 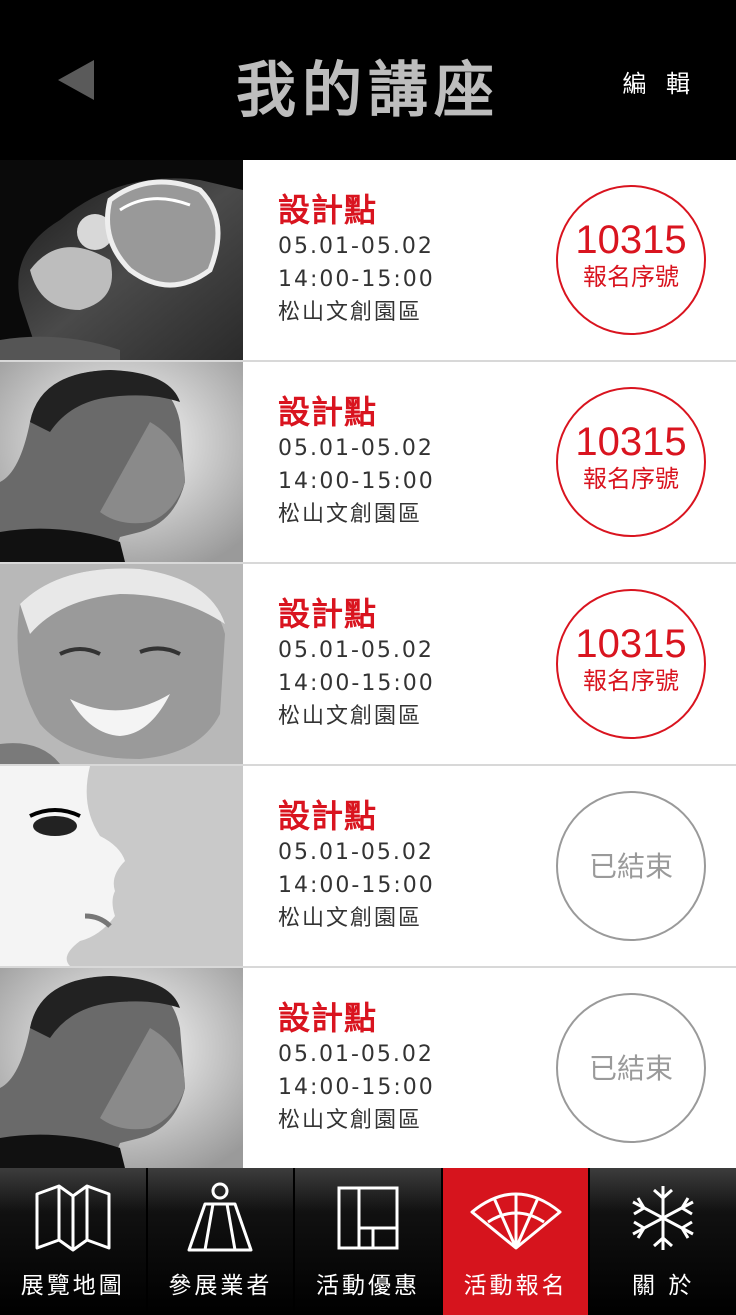 What do you see at coordinates (121, 866) in the screenshot?
I see `portrait-woman-profile` at bounding box center [121, 866].